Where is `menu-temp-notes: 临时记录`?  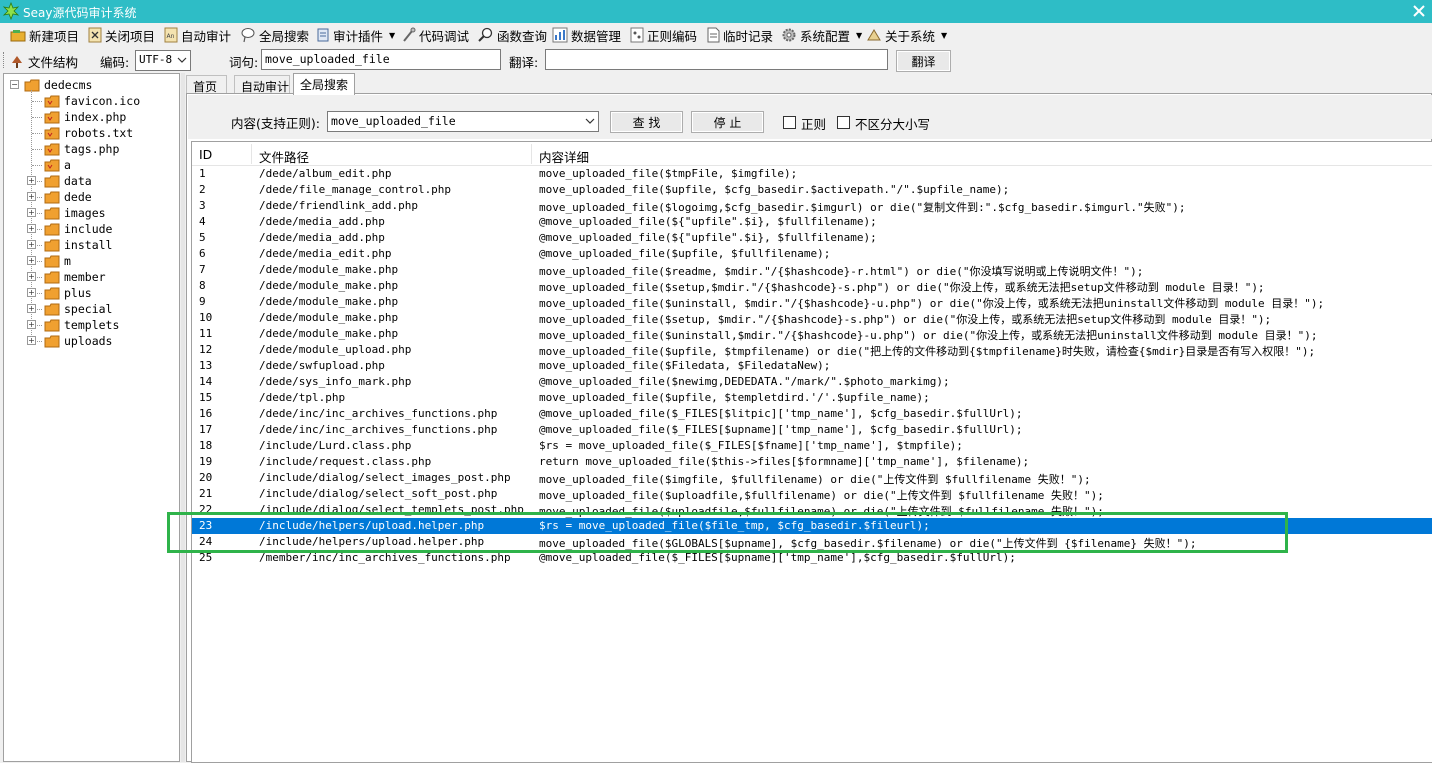 menu-temp-notes: 临时记录 is located at coordinates (739, 35).